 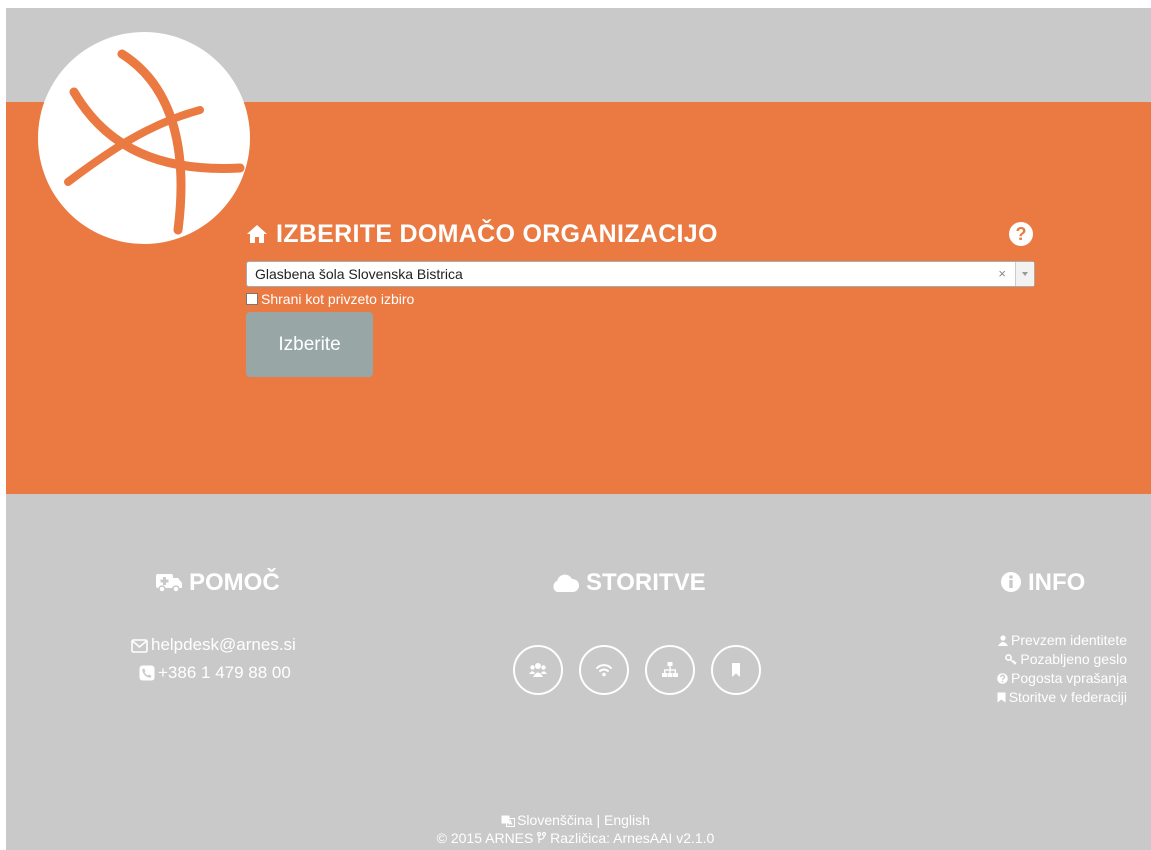 What do you see at coordinates (508, 821) in the screenshot?
I see `language-icon` at bounding box center [508, 821].